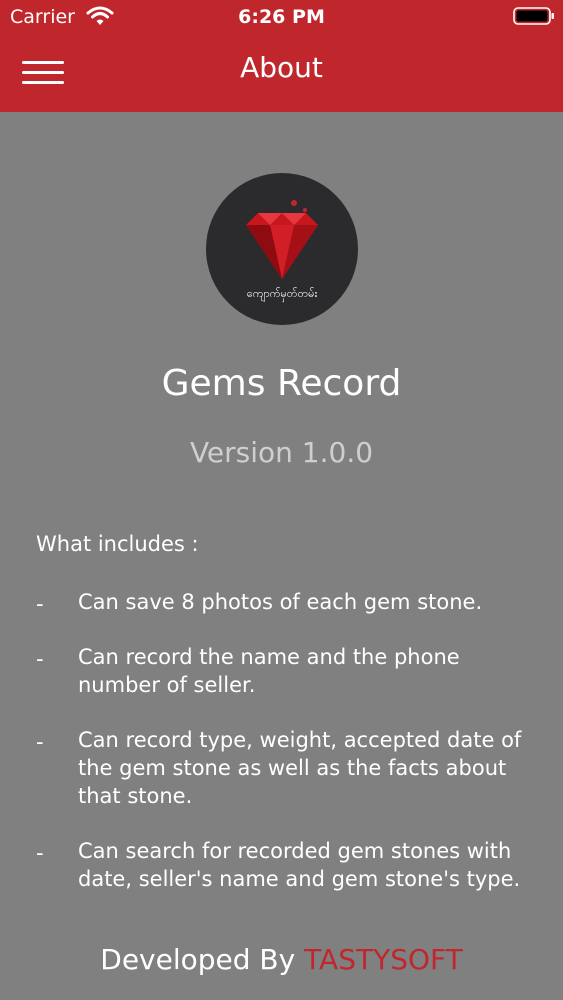 Image resolution: width=563 pixels, height=1000 pixels. I want to click on includes-heading: What includes :, so click(117, 544).